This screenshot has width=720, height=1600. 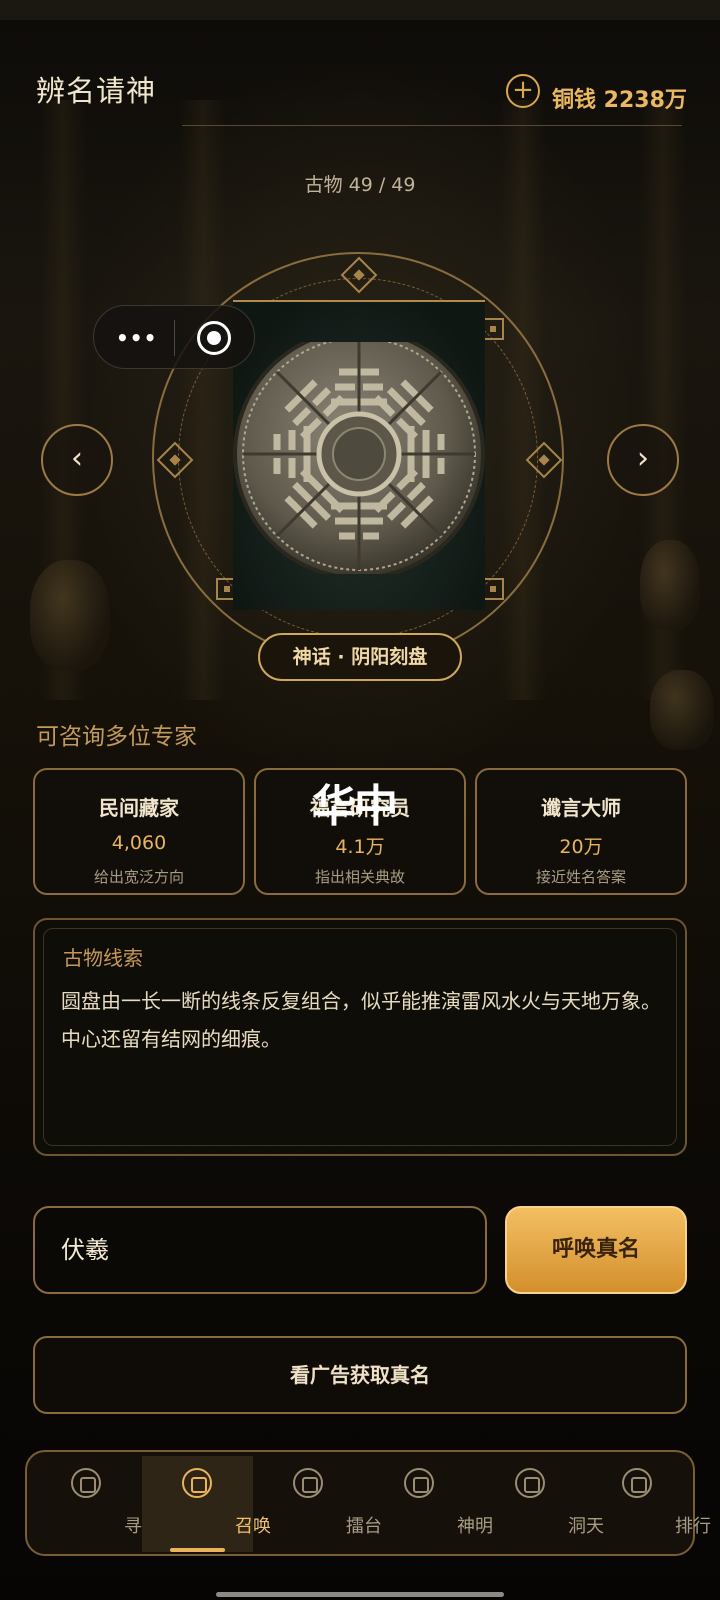 I want to click on expert-name: 谶言大师, so click(x=581, y=808).